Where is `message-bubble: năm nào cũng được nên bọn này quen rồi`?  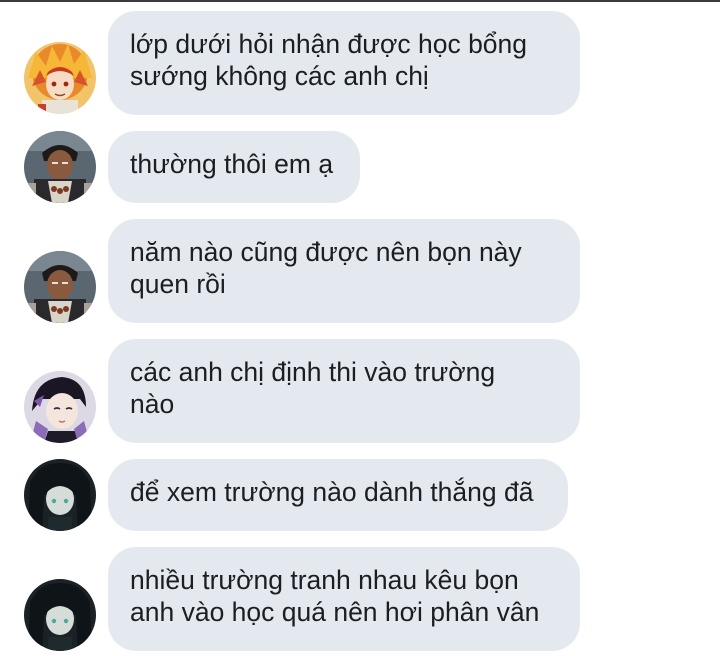 message-bubble: năm nào cũng được nên bọn này quen rồi is located at coordinates (344, 271).